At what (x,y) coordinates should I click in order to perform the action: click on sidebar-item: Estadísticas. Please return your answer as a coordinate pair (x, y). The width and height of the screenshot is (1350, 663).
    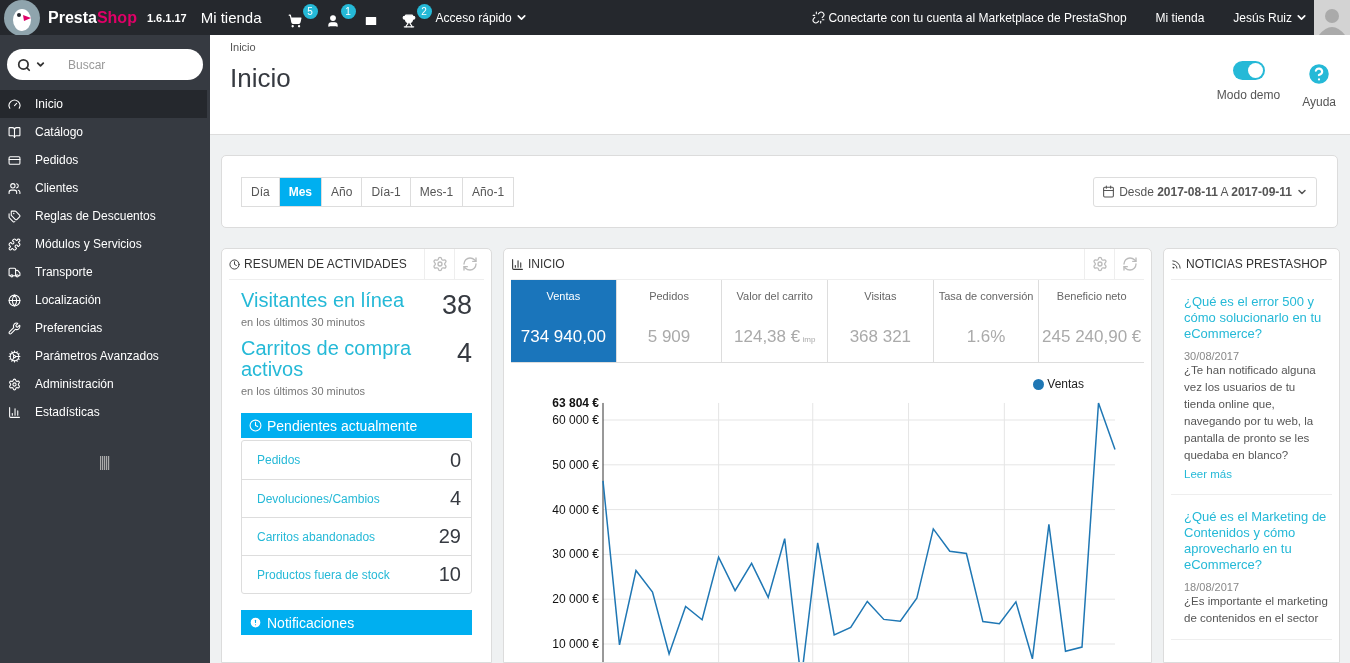
    Looking at the image, I should click on (105, 412).